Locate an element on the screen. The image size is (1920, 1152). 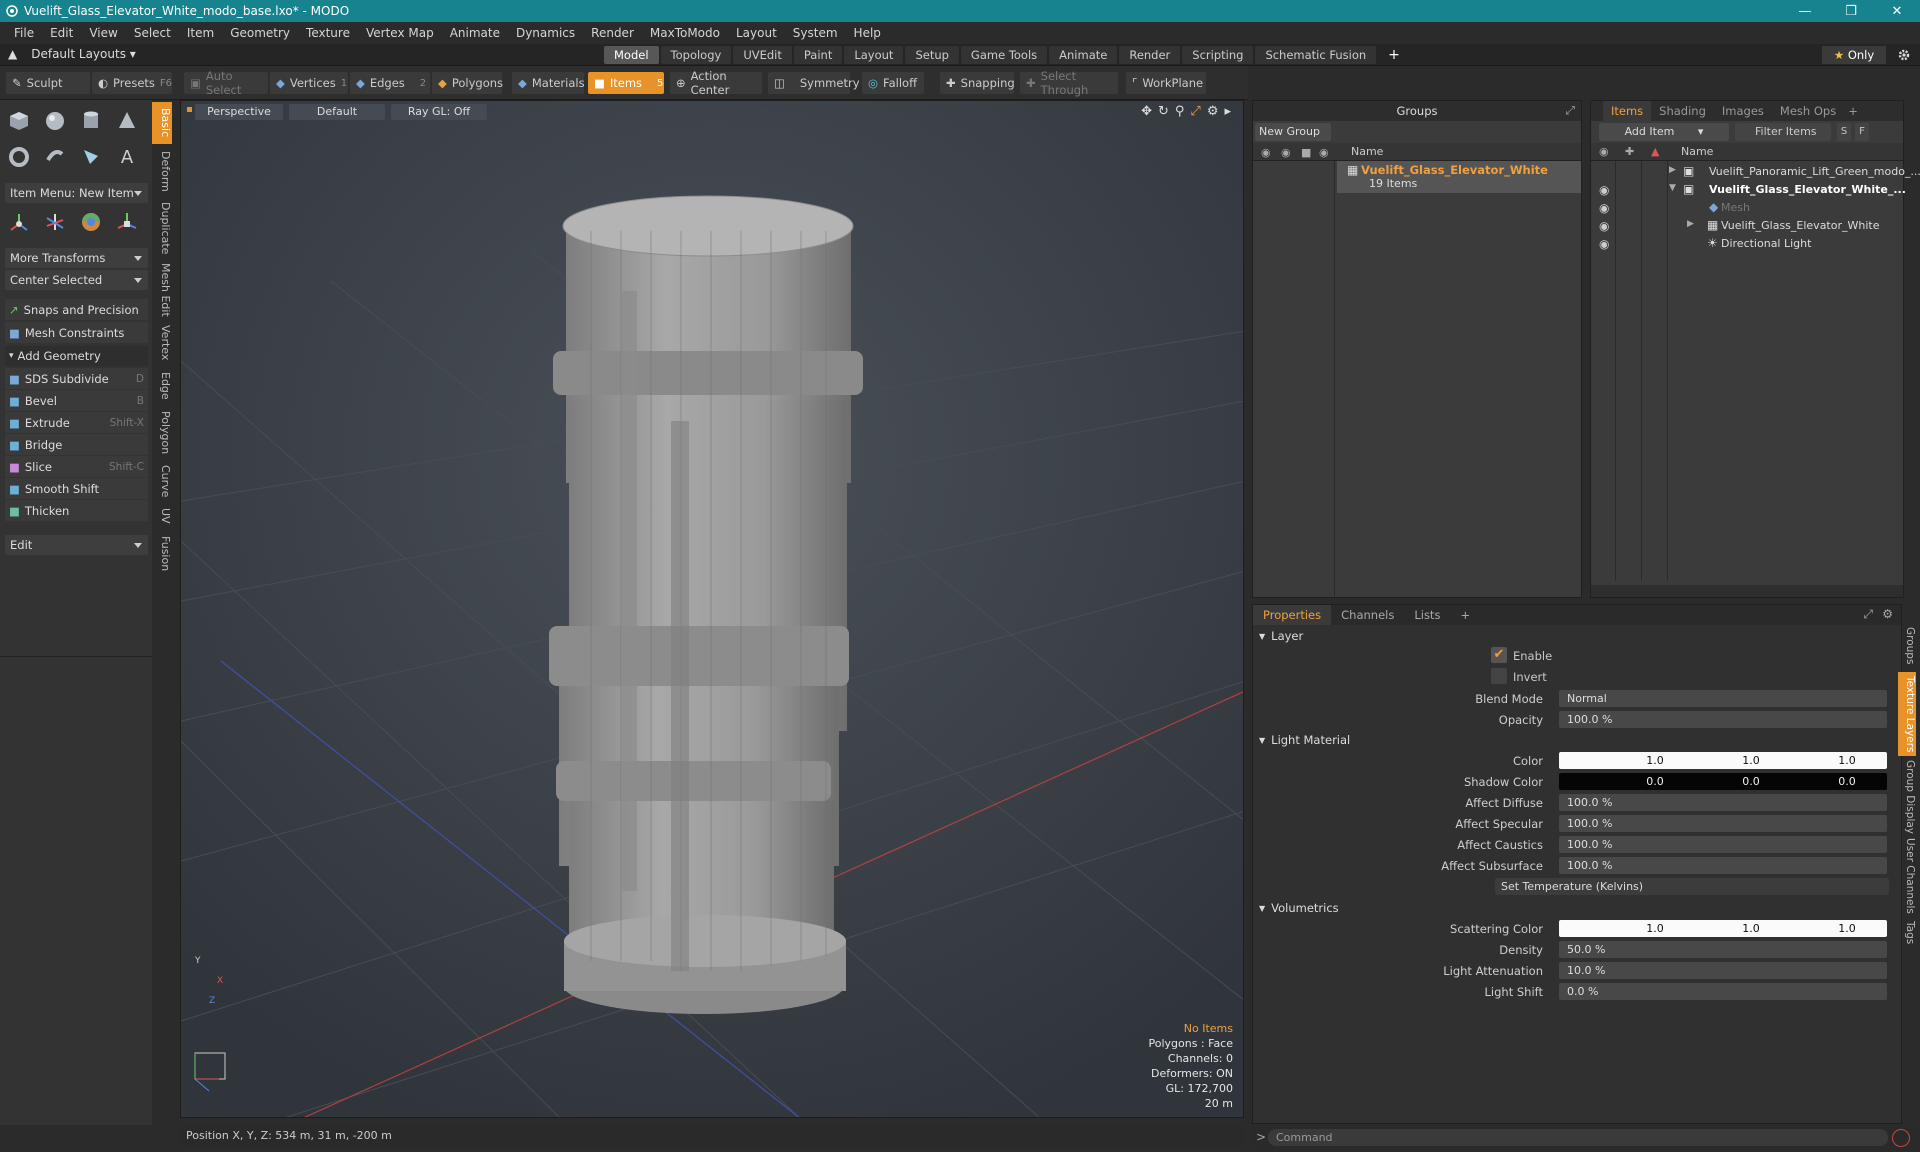
tab-topology: Topology is located at coordinates (696, 55).